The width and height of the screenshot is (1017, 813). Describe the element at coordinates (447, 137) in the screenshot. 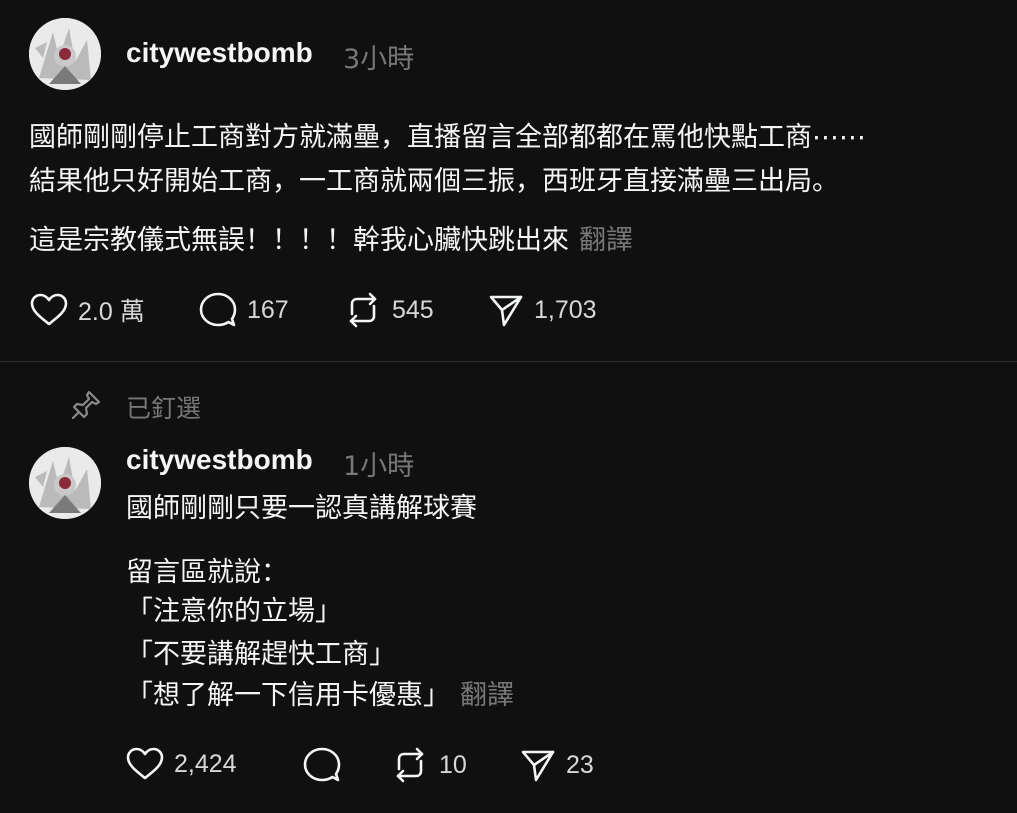

I see `post-body-line: 國師剛剛停止工商對方就滿壘，直播留言全部都都在罵他快點工商⋯⋯` at that location.